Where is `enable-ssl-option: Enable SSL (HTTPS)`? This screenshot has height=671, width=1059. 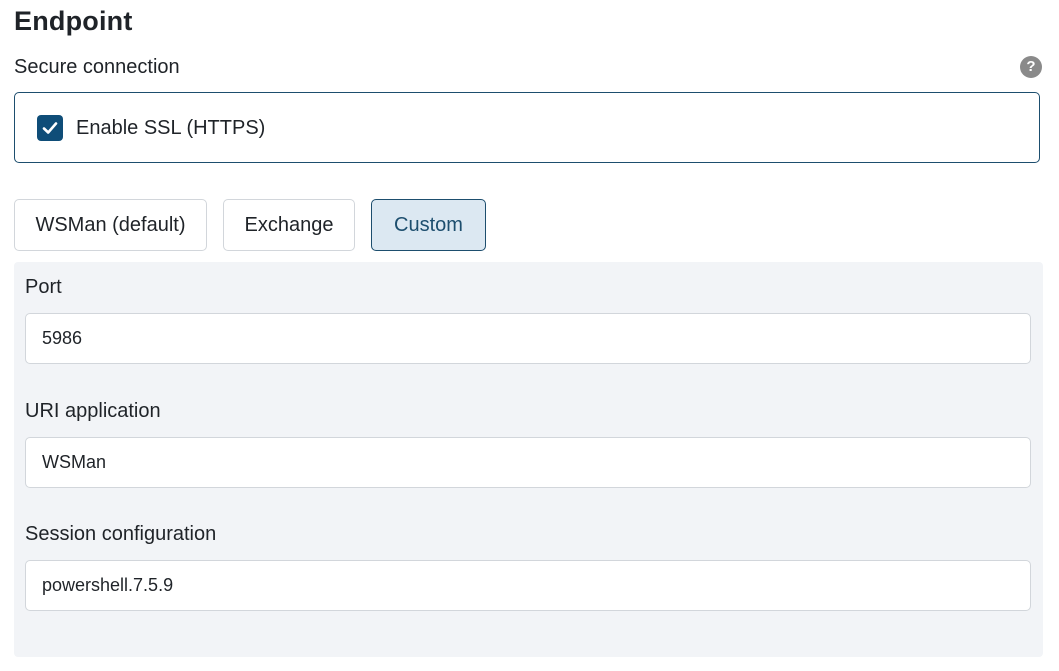
enable-ssl-option: Enable SSL (HTTPS) is located at coordinates (151, 128).